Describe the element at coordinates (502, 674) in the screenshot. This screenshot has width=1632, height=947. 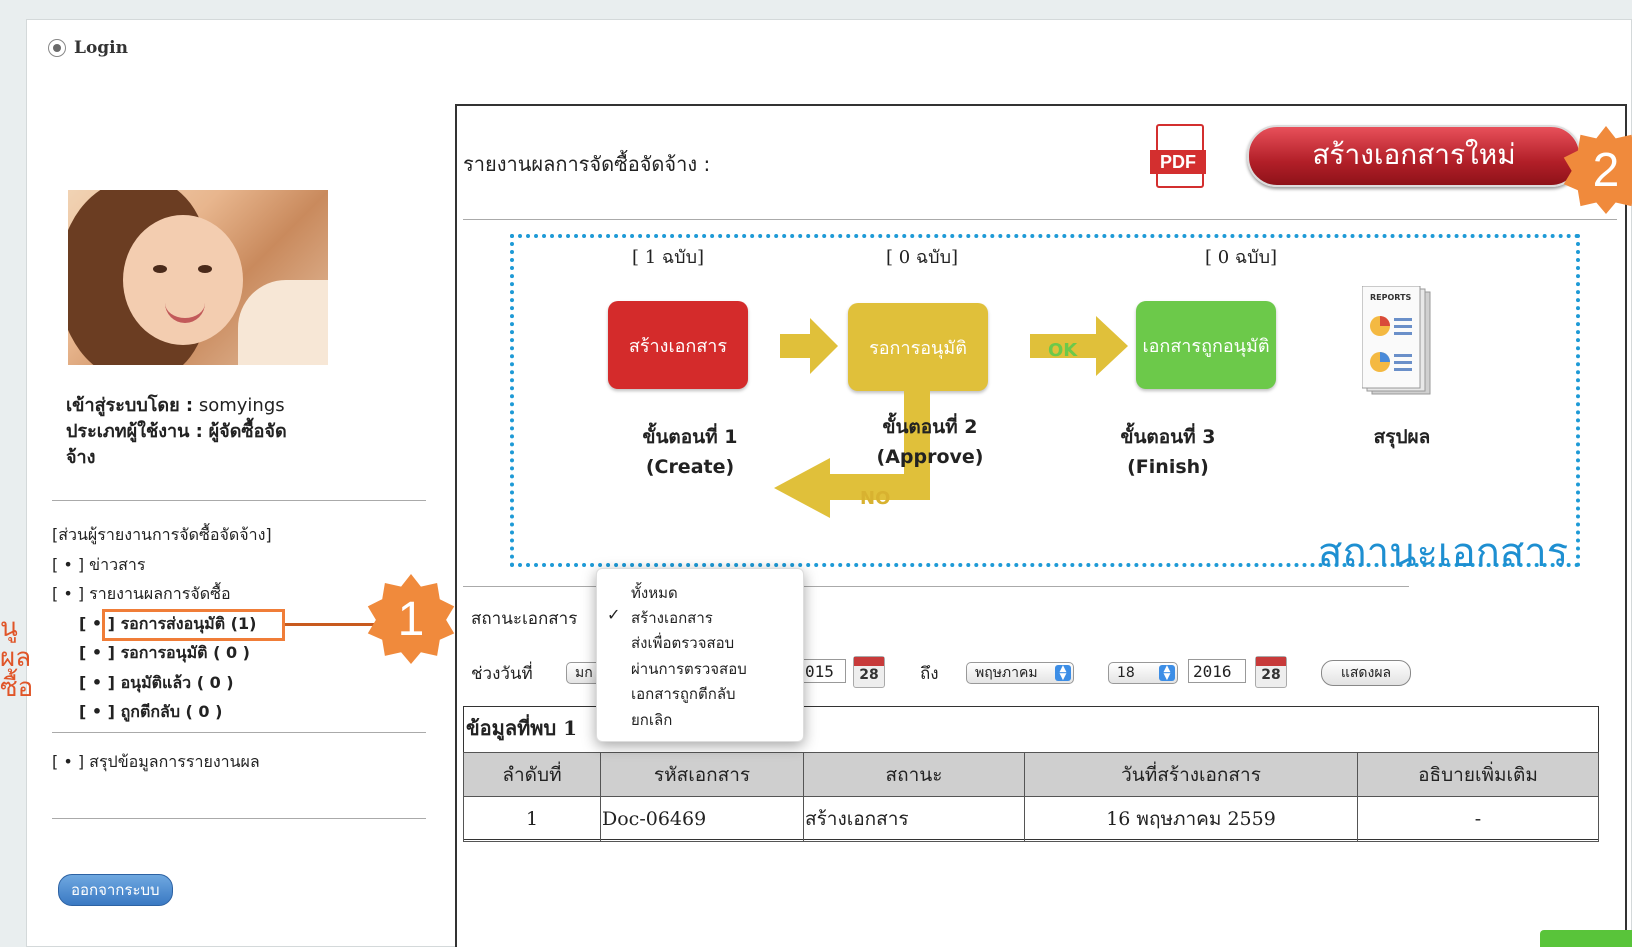
I see `date-range-label: ช่วงวันที่` at that location.